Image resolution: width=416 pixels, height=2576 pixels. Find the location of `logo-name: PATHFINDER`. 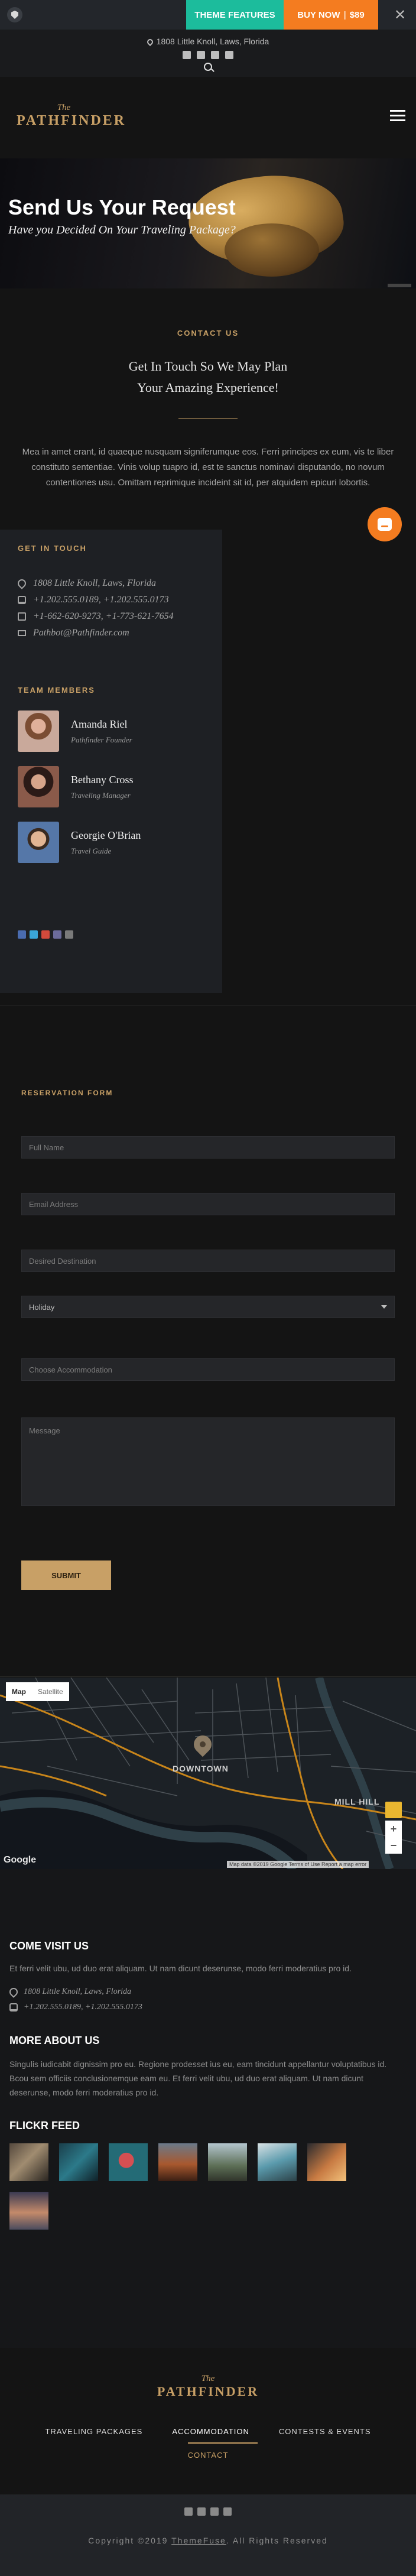

logo-name: PATHFINDER is located at coordinates (71, 120).